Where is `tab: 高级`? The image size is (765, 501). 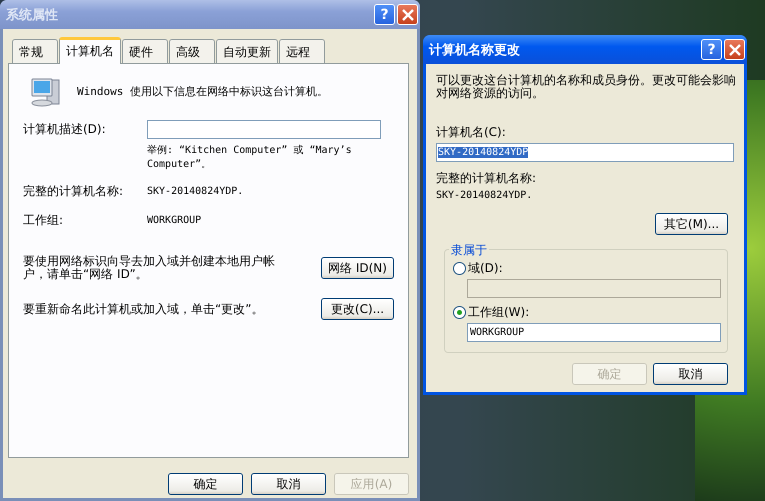 tab: 高级 is located at coordinates (192, 51).